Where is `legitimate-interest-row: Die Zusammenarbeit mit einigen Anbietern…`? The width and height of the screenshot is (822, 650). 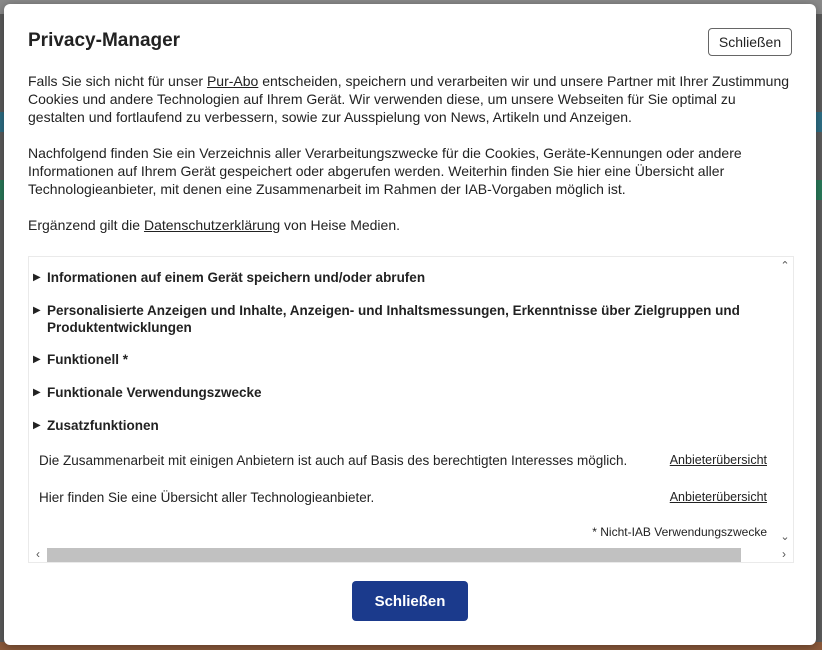
legitimate-interest-row: Die Zusammenarbeit mit einigen Anbietern… is located at coordinates (403, 460).